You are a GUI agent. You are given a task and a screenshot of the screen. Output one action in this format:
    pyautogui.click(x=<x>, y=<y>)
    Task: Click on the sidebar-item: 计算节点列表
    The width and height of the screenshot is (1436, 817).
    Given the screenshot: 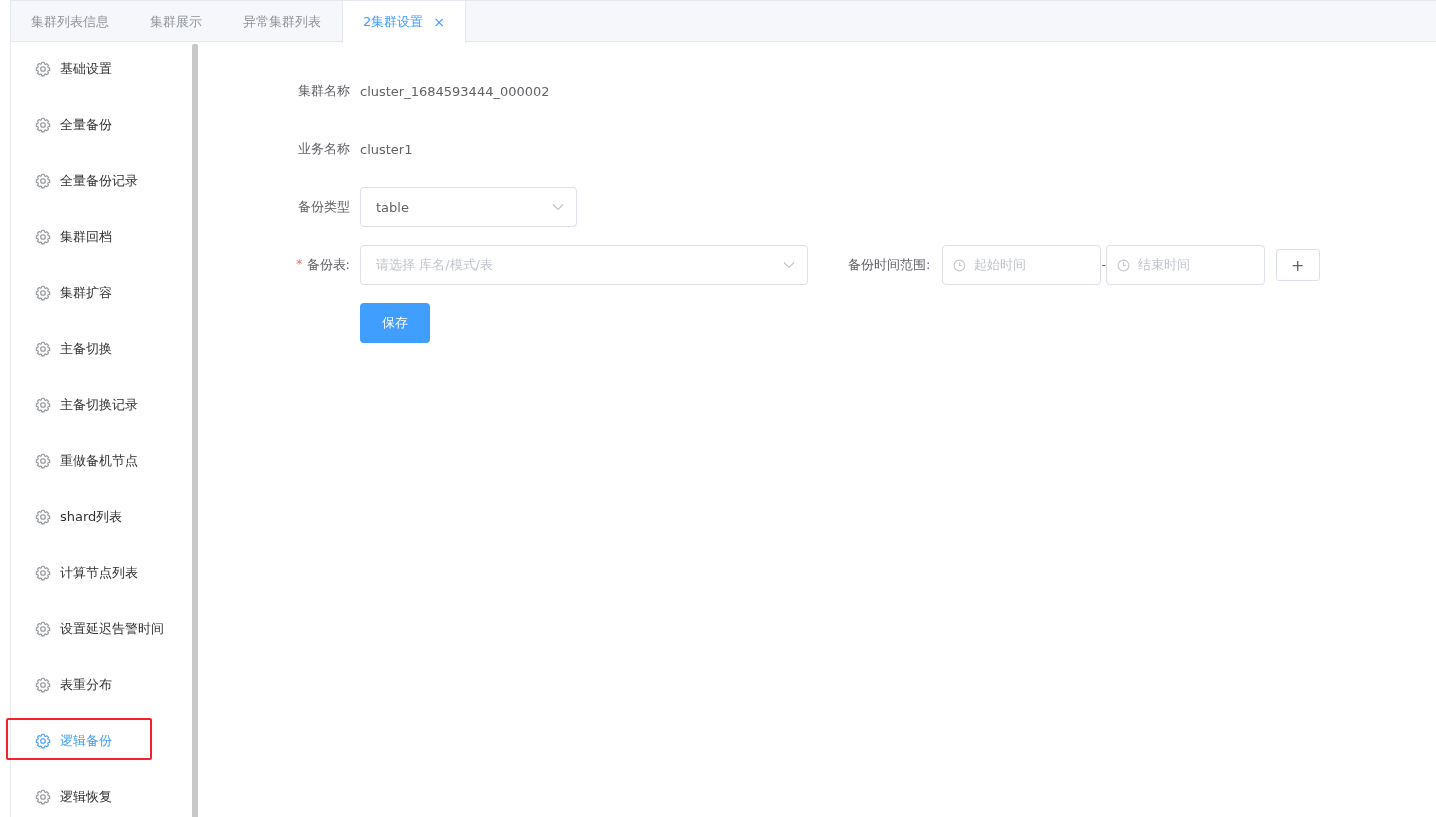 What is the action you would take?
    pyautogui.click(x=100, y=587)
    